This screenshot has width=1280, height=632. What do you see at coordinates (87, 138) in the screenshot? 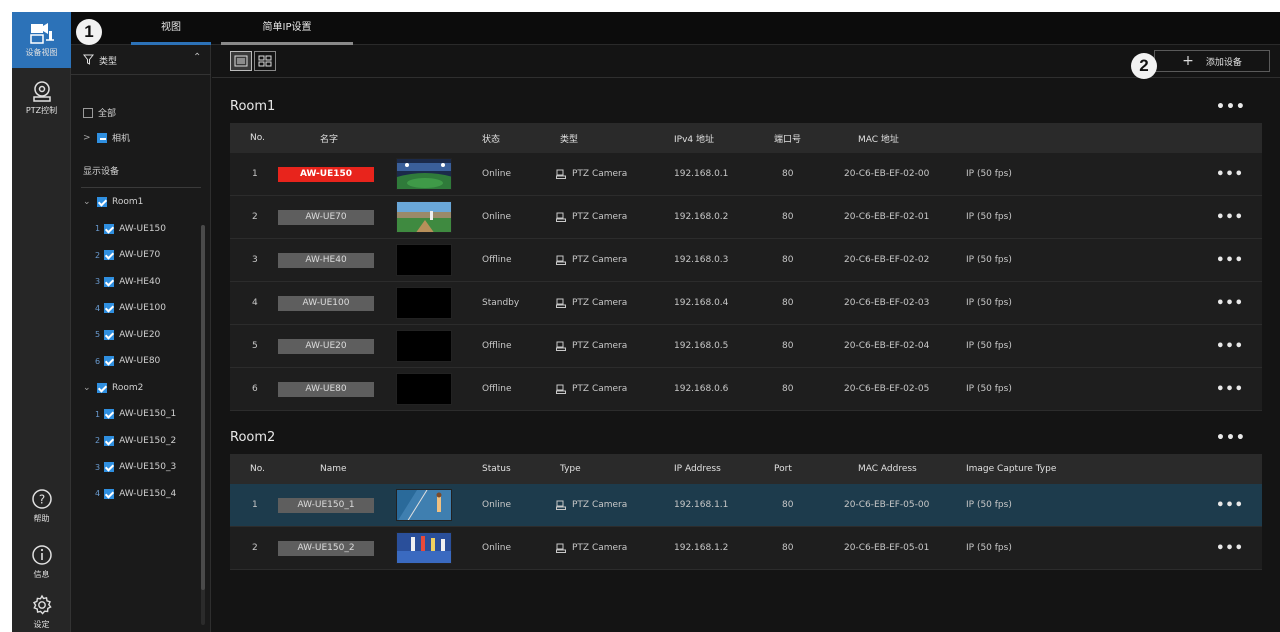
I see `chevron-right-icon: >` at bounding box center [87, 138].